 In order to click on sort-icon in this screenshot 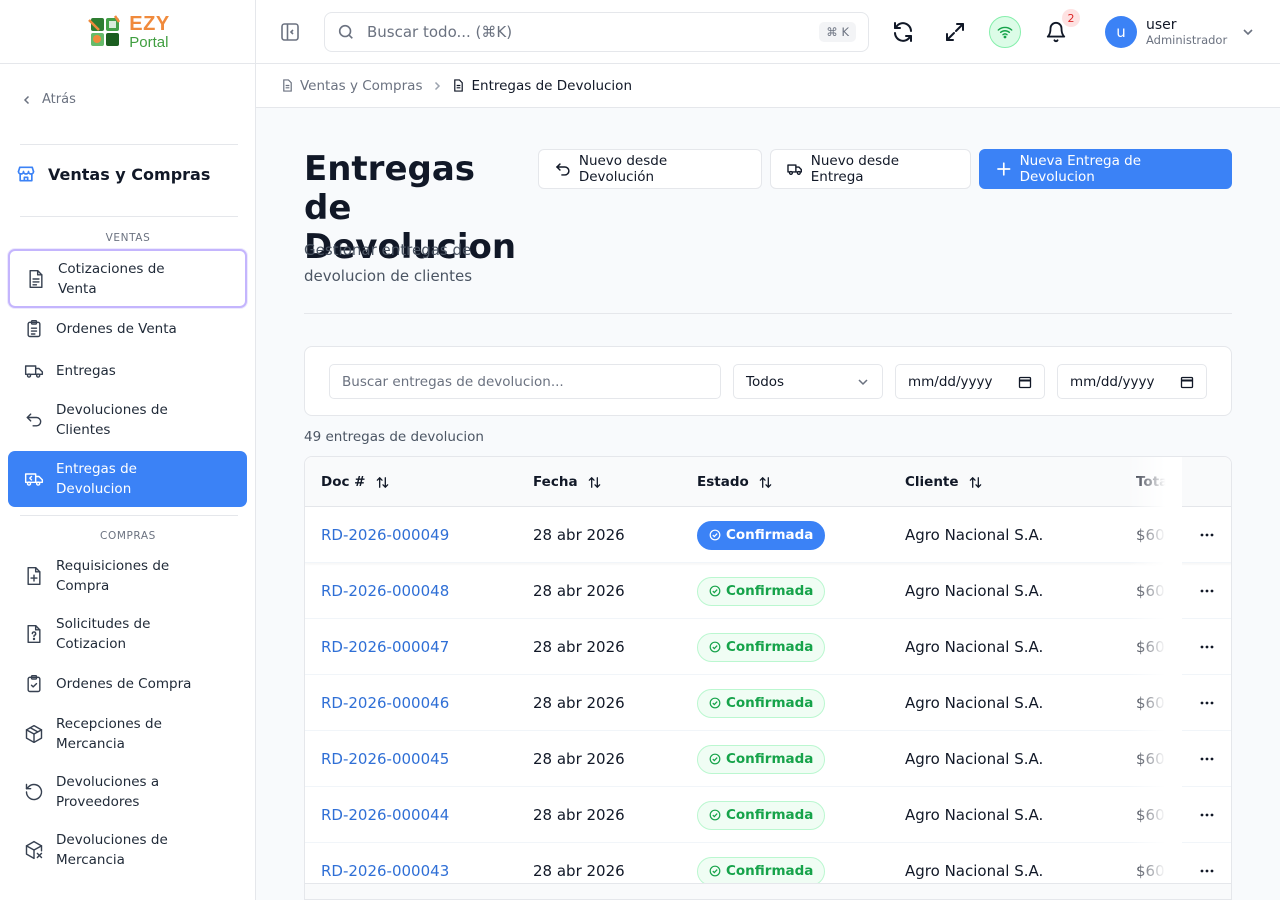, I will do `click(594, 482)`.